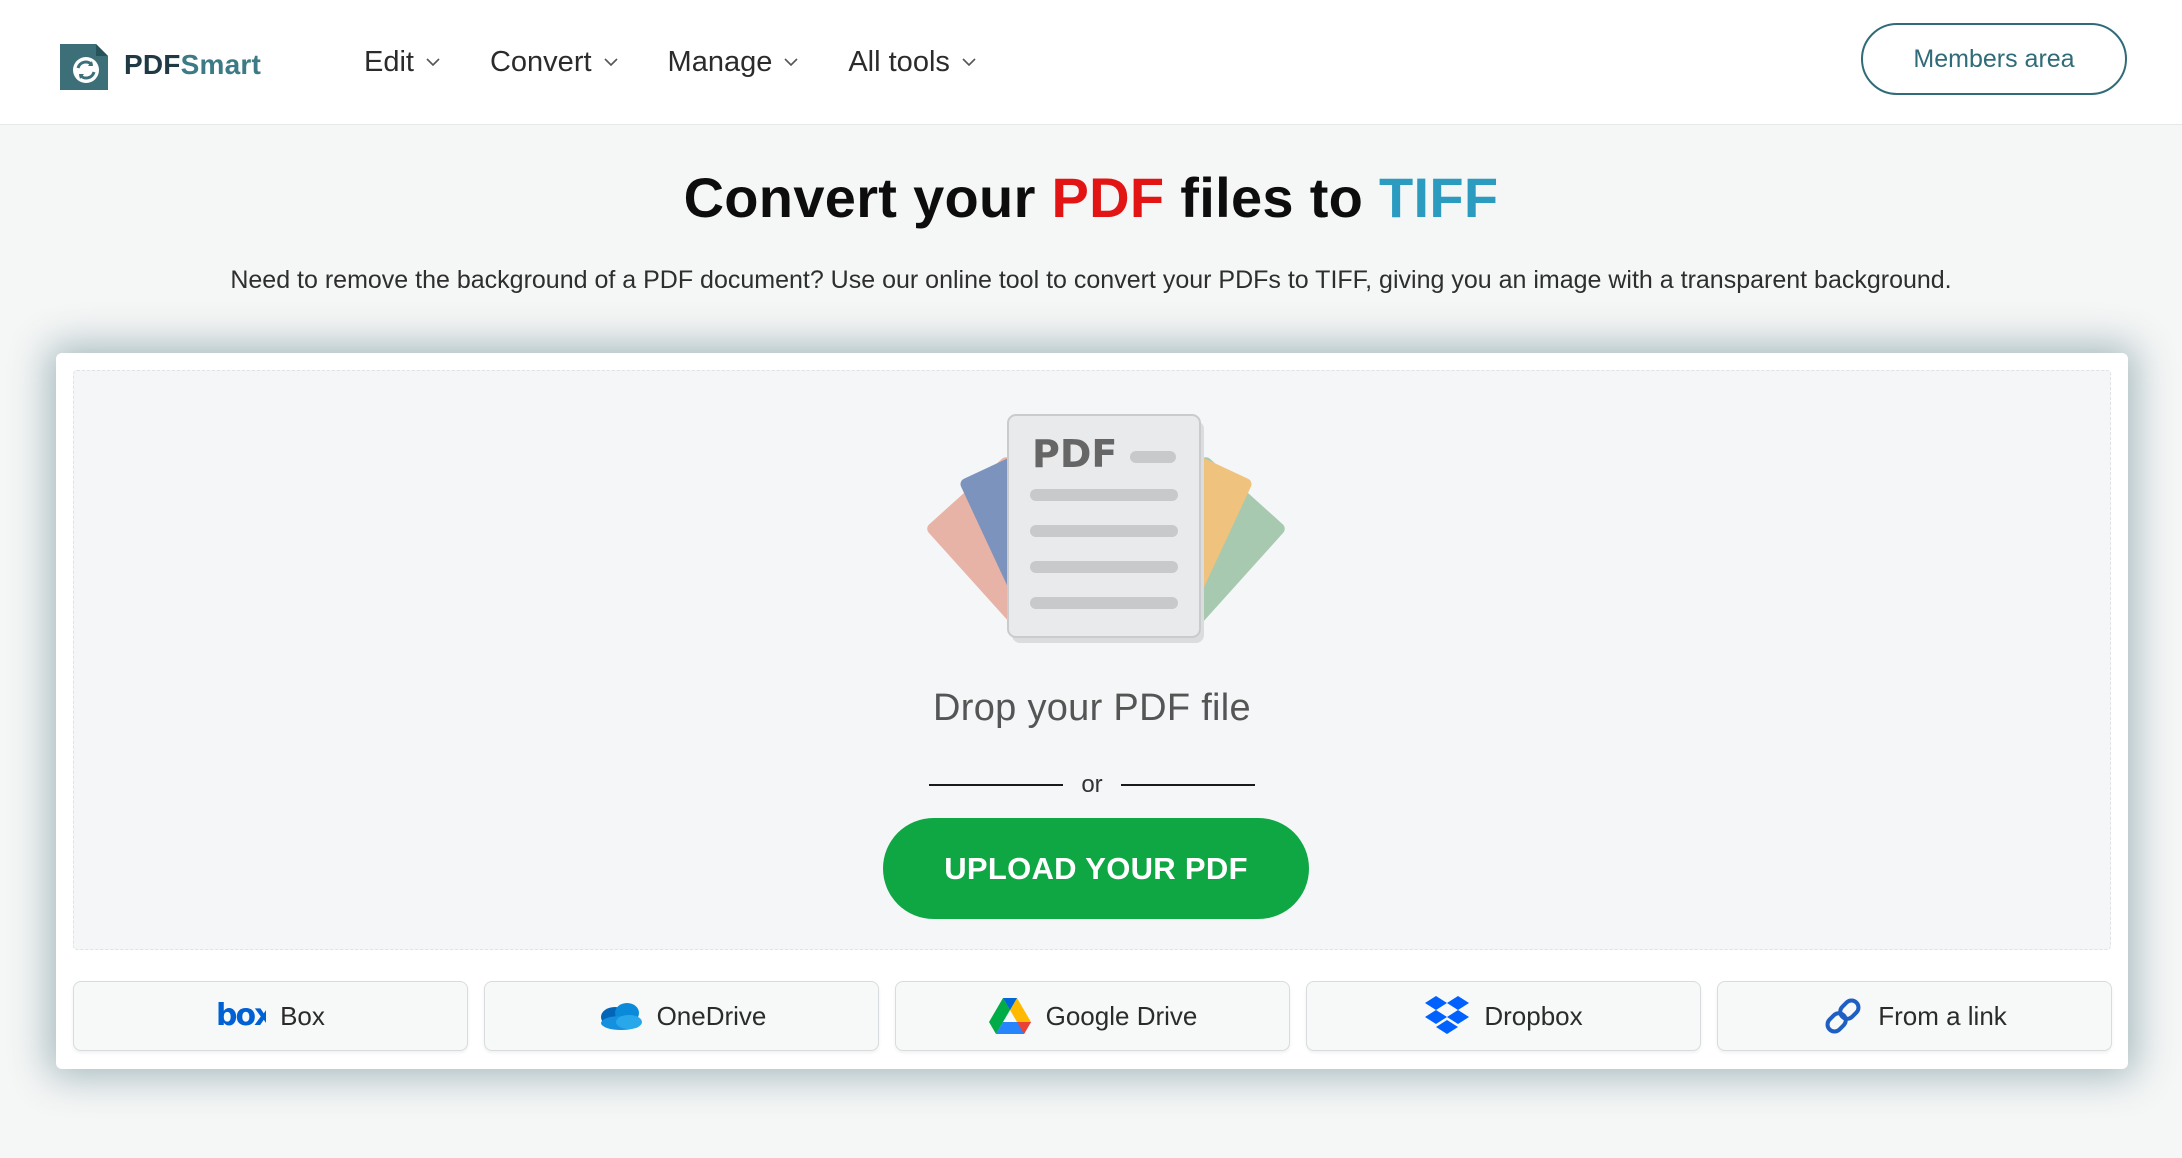  What do you see at coordinates (1074, 454) in the screenshot?
I see `illustration-pdf-label: PDF` at bounding box center [1074, 454].